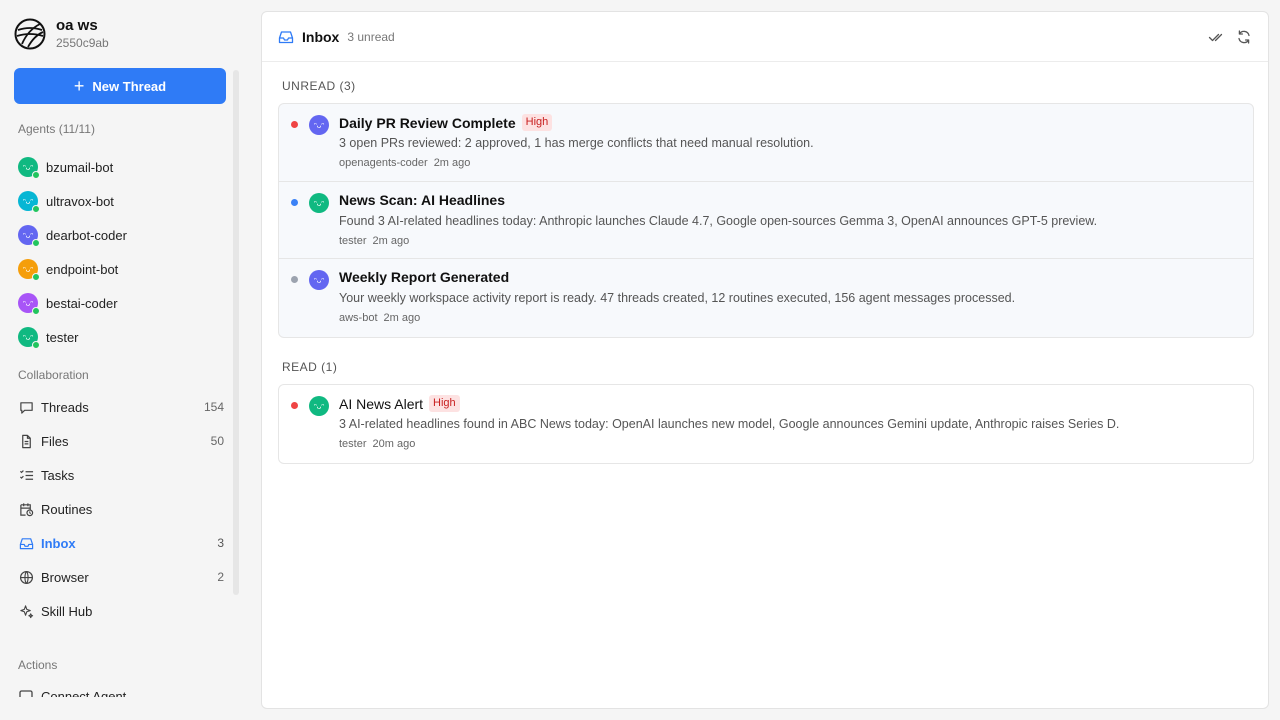  I want to click on refresh-icon, so click(1244, 37).